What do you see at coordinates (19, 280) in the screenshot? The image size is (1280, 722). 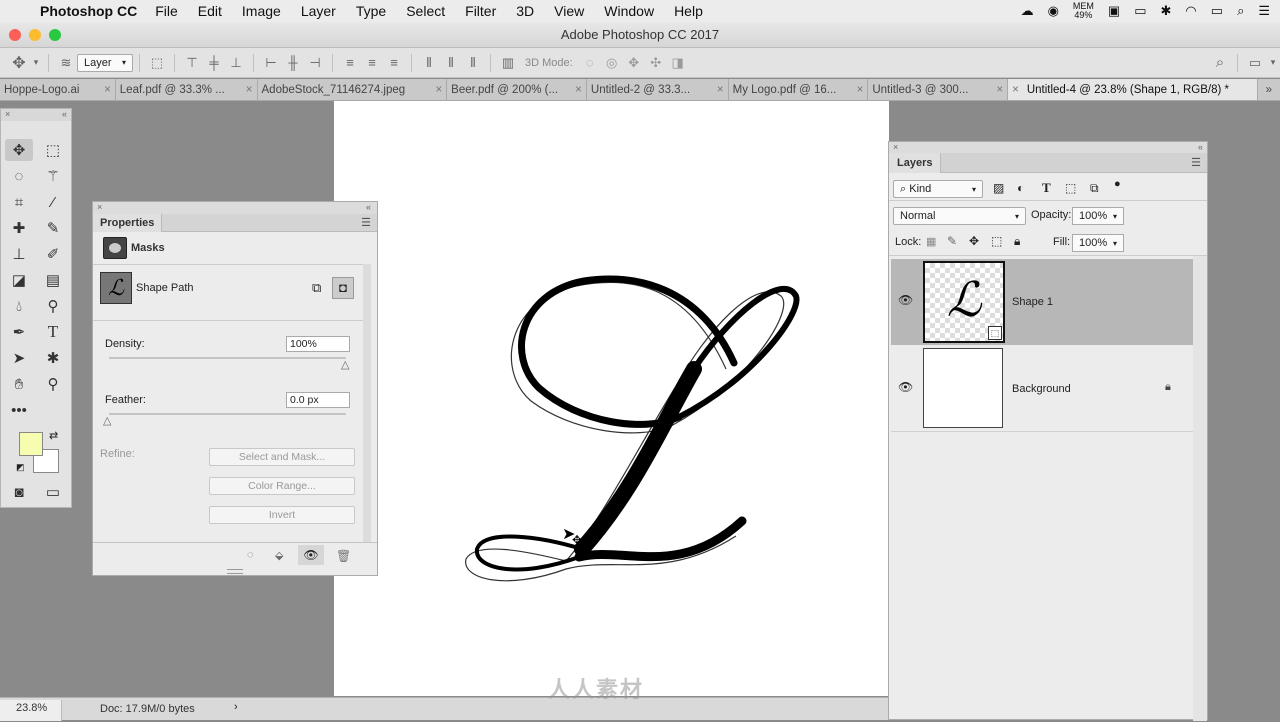 I see `eraser-tool-icon: ◪` at bounding box center [19, 280].